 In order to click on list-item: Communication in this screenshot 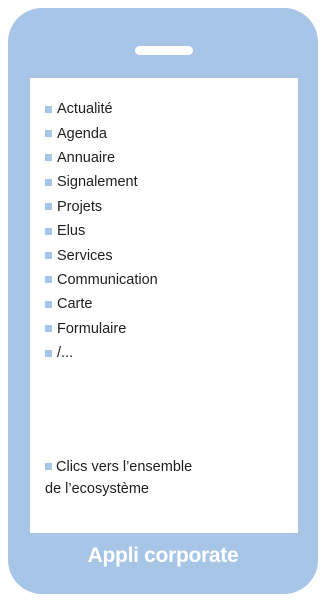, I will do `click(101, 280)`.